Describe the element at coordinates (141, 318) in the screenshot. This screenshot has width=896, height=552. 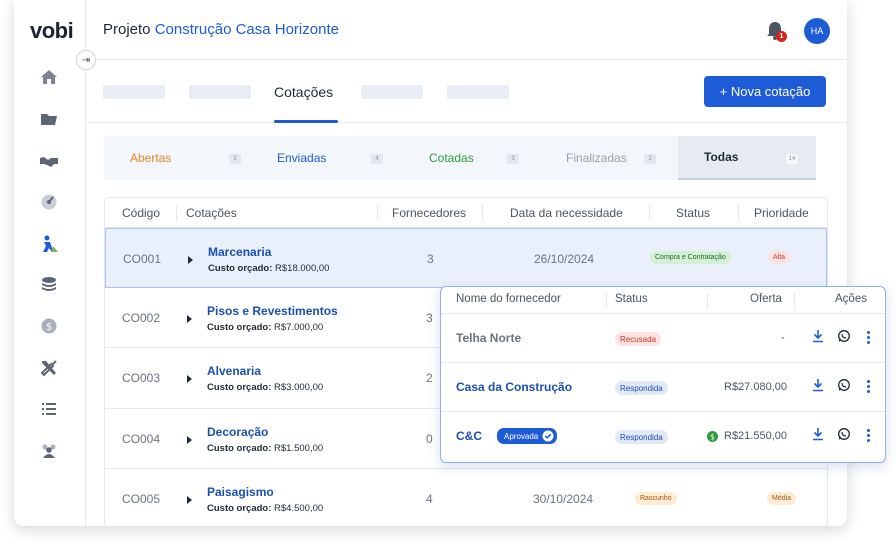
I see `row-code: CO002` at that location.